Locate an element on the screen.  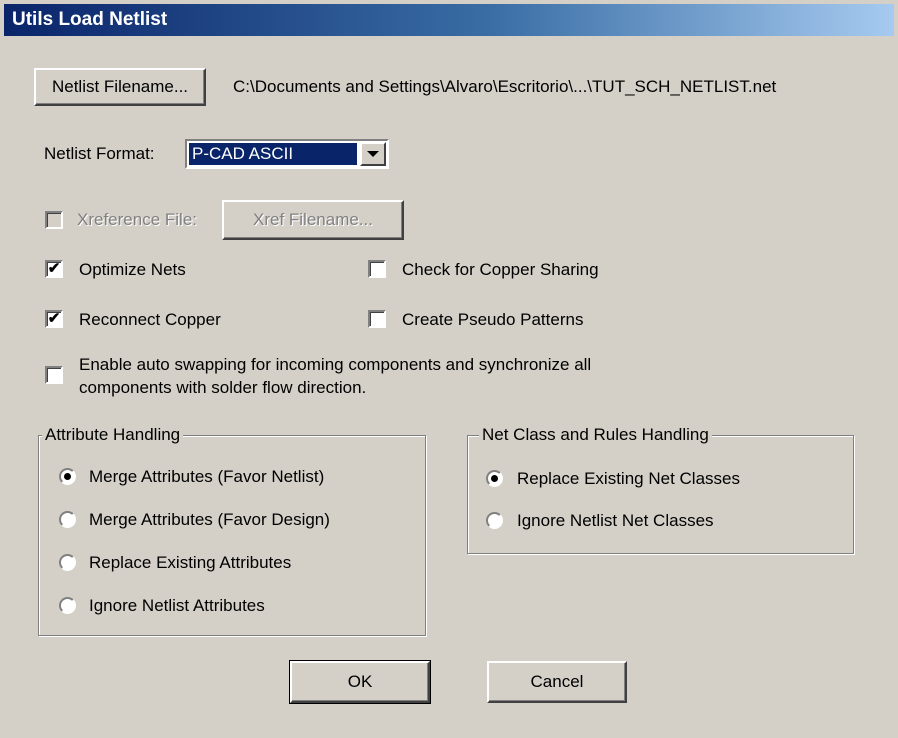
ok-button: OK is located at coordinates (360, 682).